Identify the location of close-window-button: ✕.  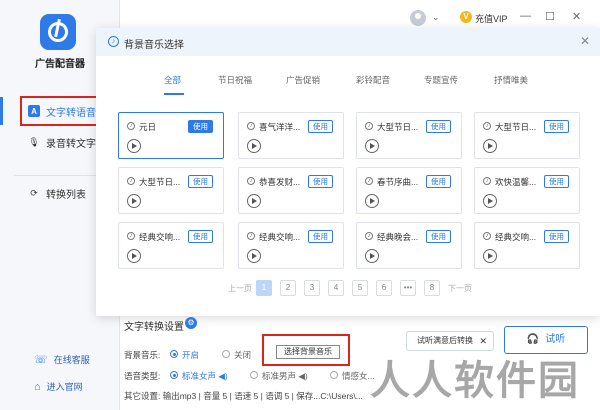
(576, 16).